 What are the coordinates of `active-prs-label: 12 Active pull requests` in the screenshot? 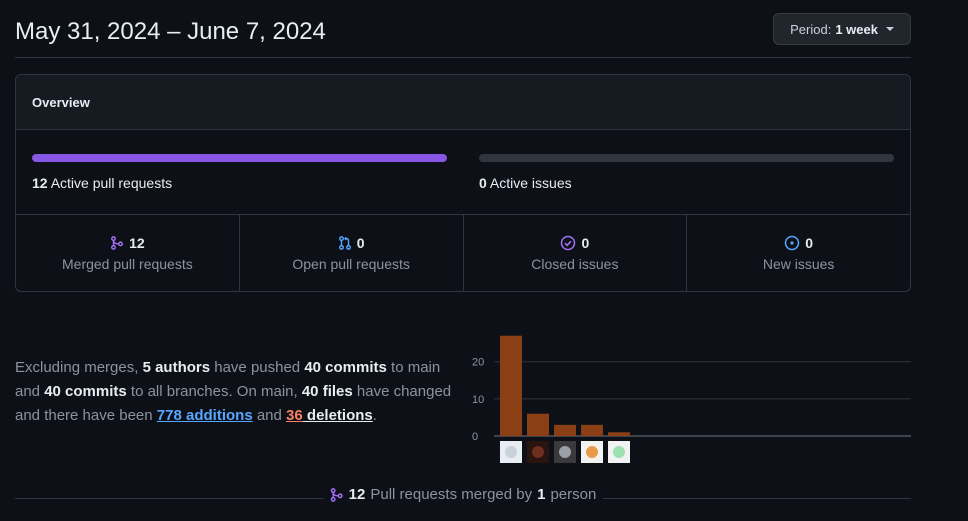 It's located at (239, 183).